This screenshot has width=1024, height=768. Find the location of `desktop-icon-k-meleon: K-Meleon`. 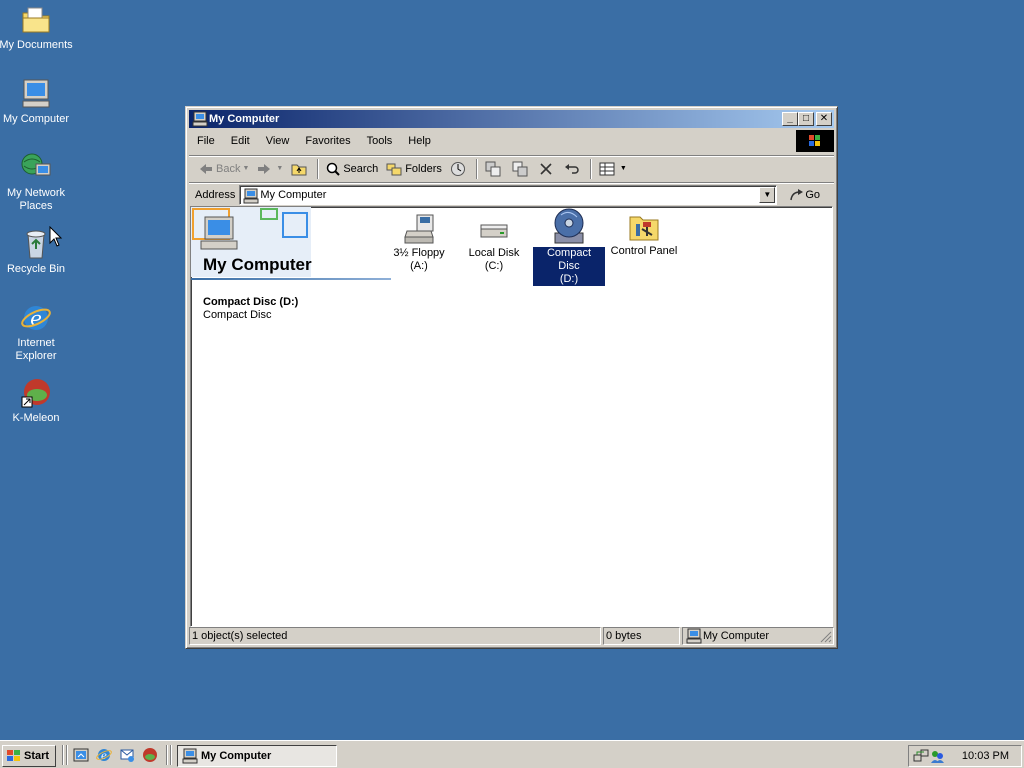

desktop-icon-k-meleon: K-Meleon is located at coordinates (37, 401).